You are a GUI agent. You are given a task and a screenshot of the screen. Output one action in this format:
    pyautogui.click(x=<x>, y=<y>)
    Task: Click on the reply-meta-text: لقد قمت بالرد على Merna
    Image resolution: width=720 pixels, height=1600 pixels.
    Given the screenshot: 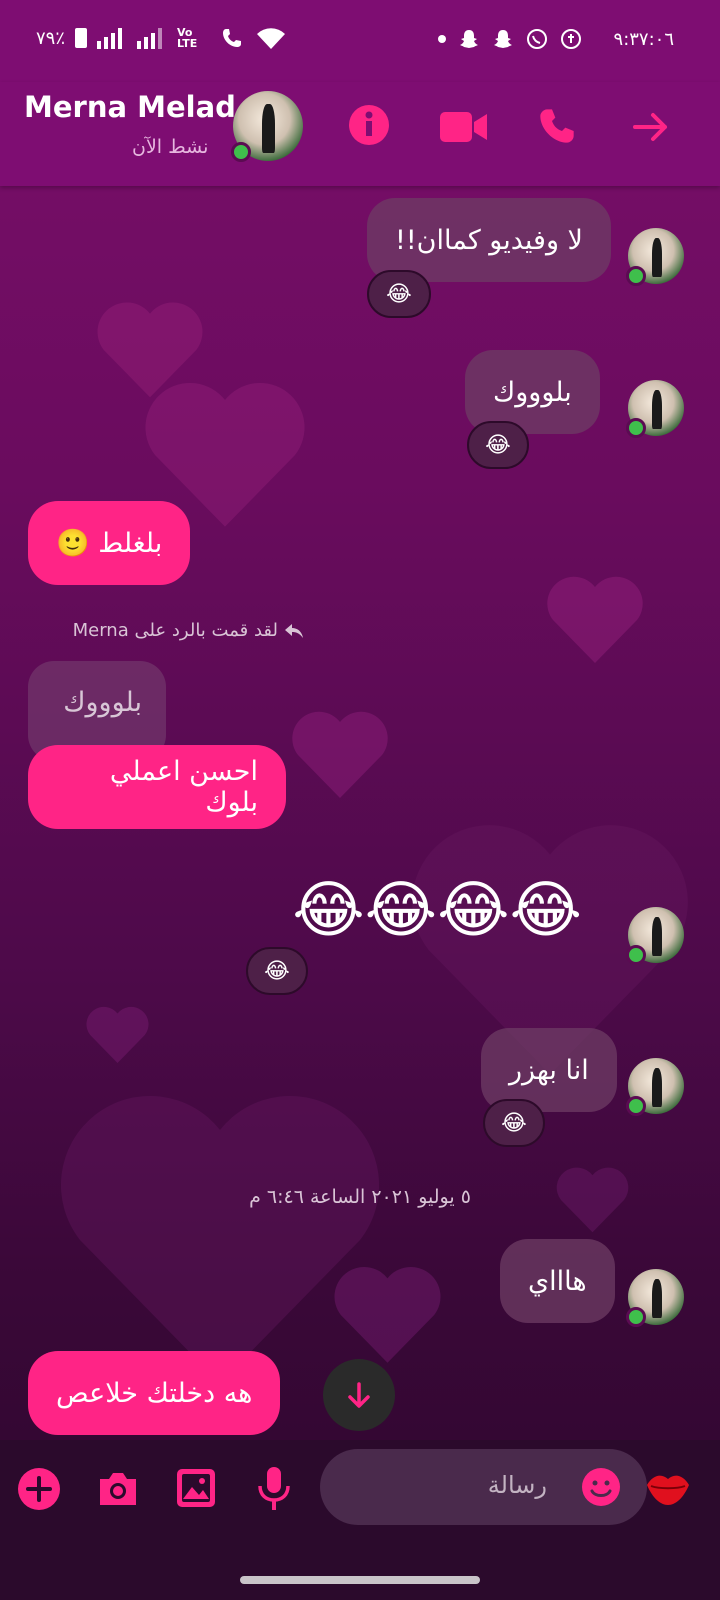 What is the action you would take?
    pyautogui.click(x=175, y=630)
    